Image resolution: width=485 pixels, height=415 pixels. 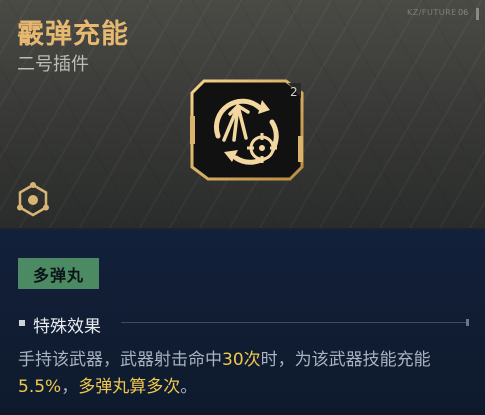 What do you see at coordinates (120, 360) in the screenshot?
I see `desc-text-1: 手持该武器，武器射击命中` at bounding box center [120, 360].